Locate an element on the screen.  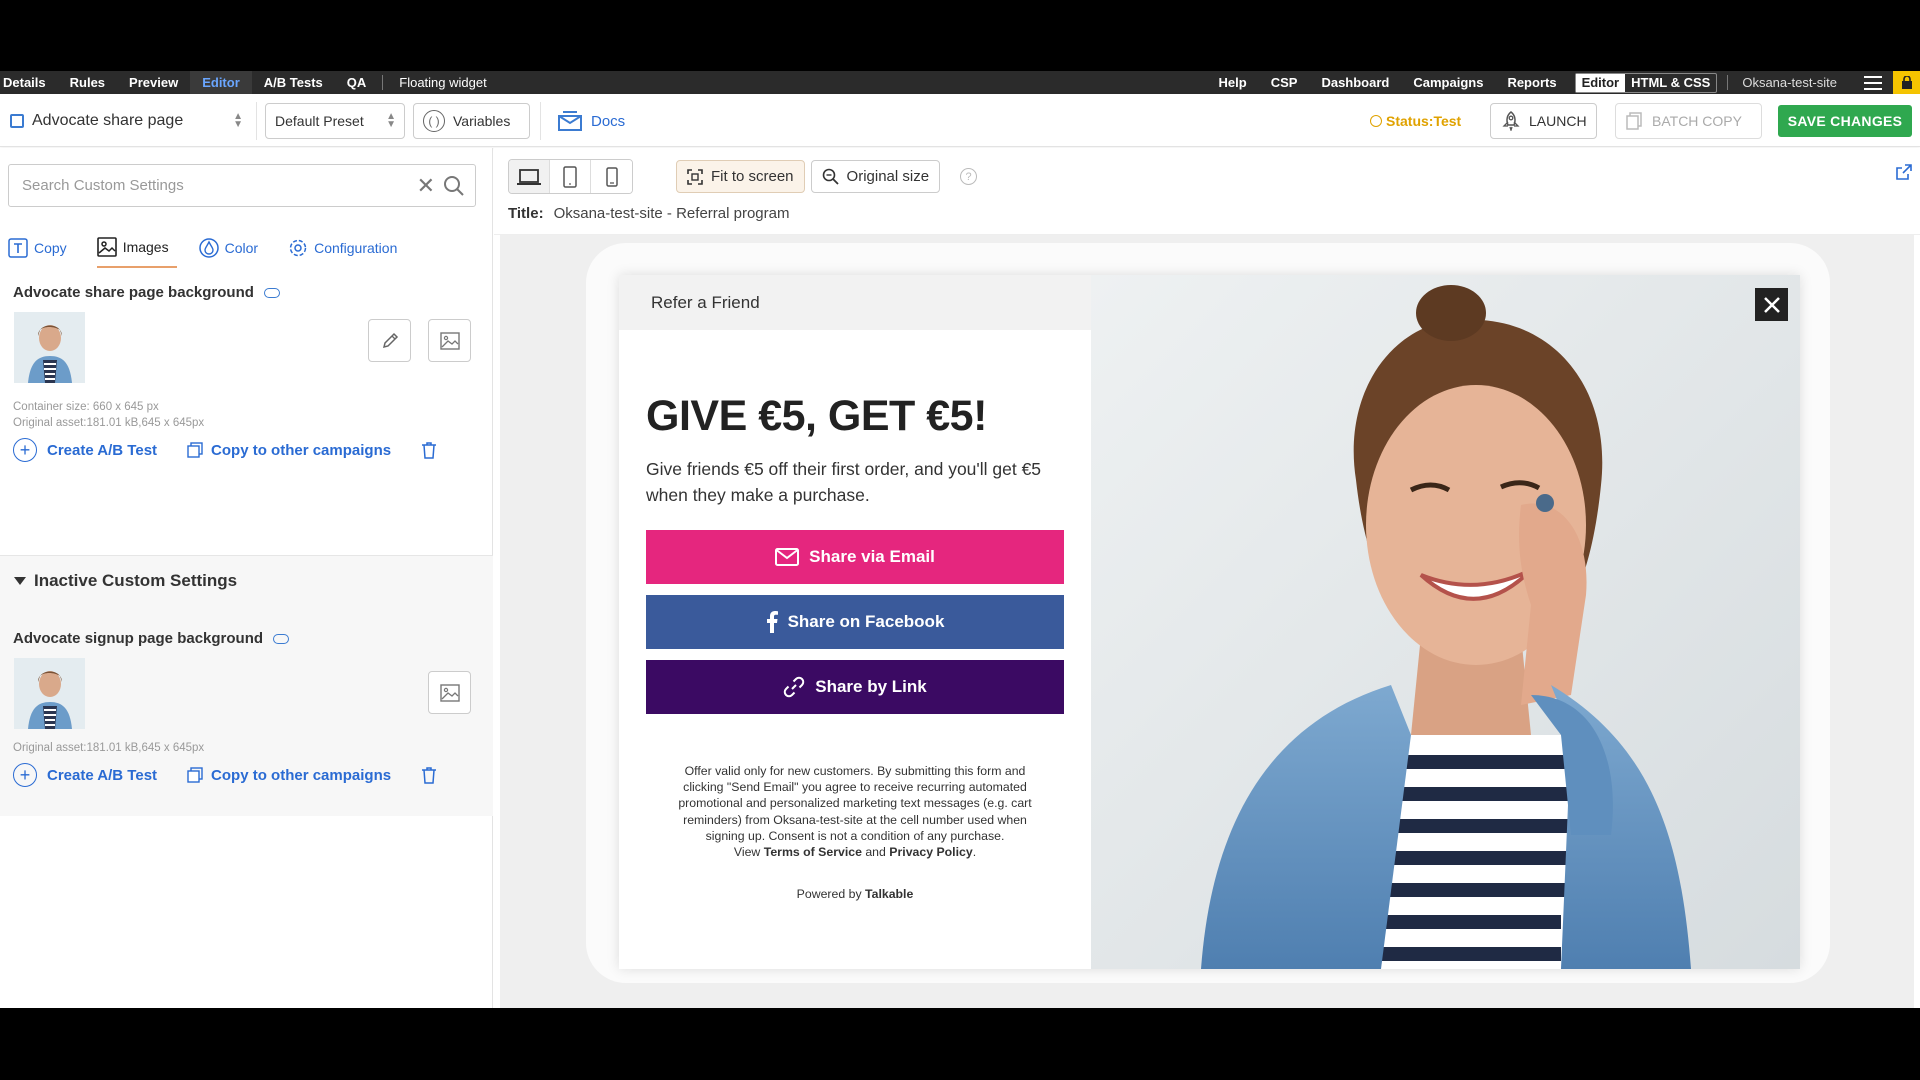
external-link-icon is located at coordinates (1904, 172).